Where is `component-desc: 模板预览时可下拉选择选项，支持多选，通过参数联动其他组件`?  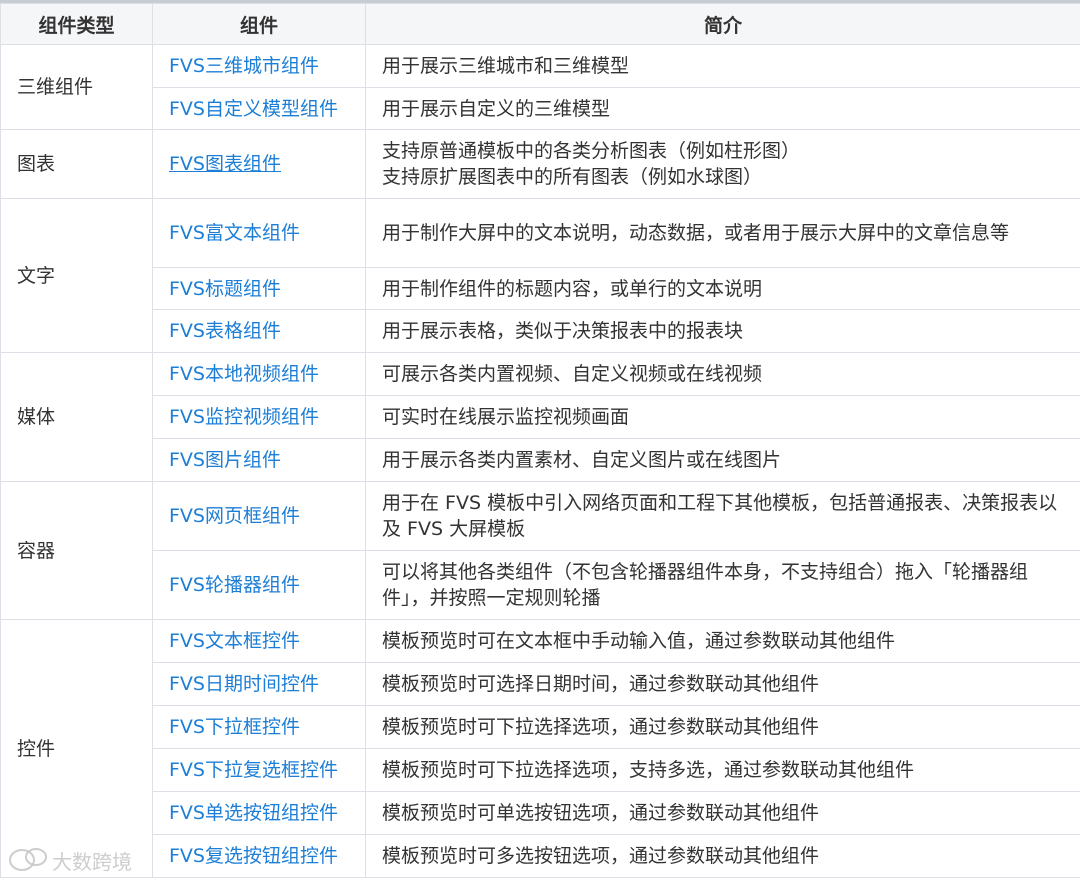
component-desc: 模板预览时可下拉选择选项，支持多选，通过参数联动其他组件 is located at coordinates (722, 770).